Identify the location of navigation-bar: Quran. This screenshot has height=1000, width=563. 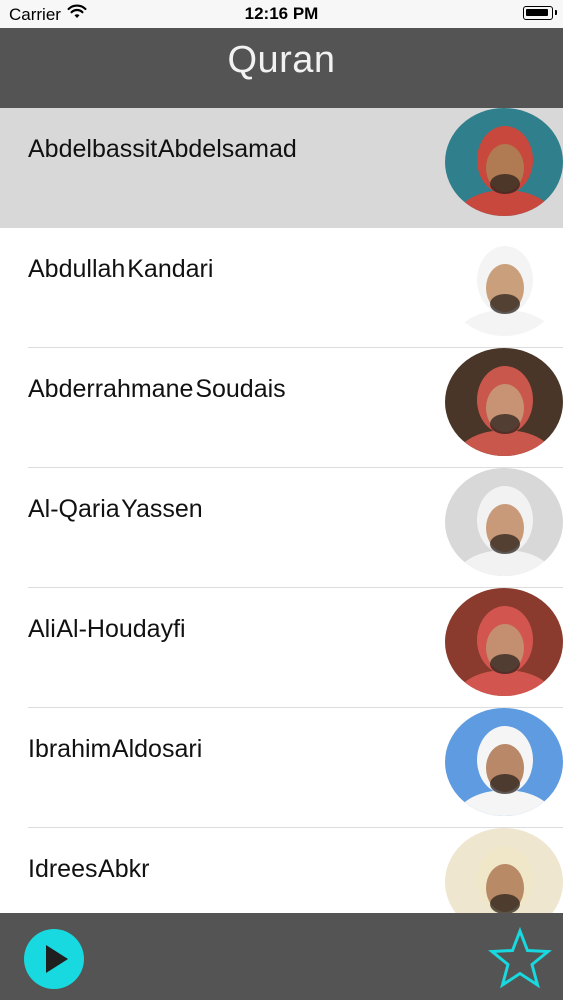
(281, 68).